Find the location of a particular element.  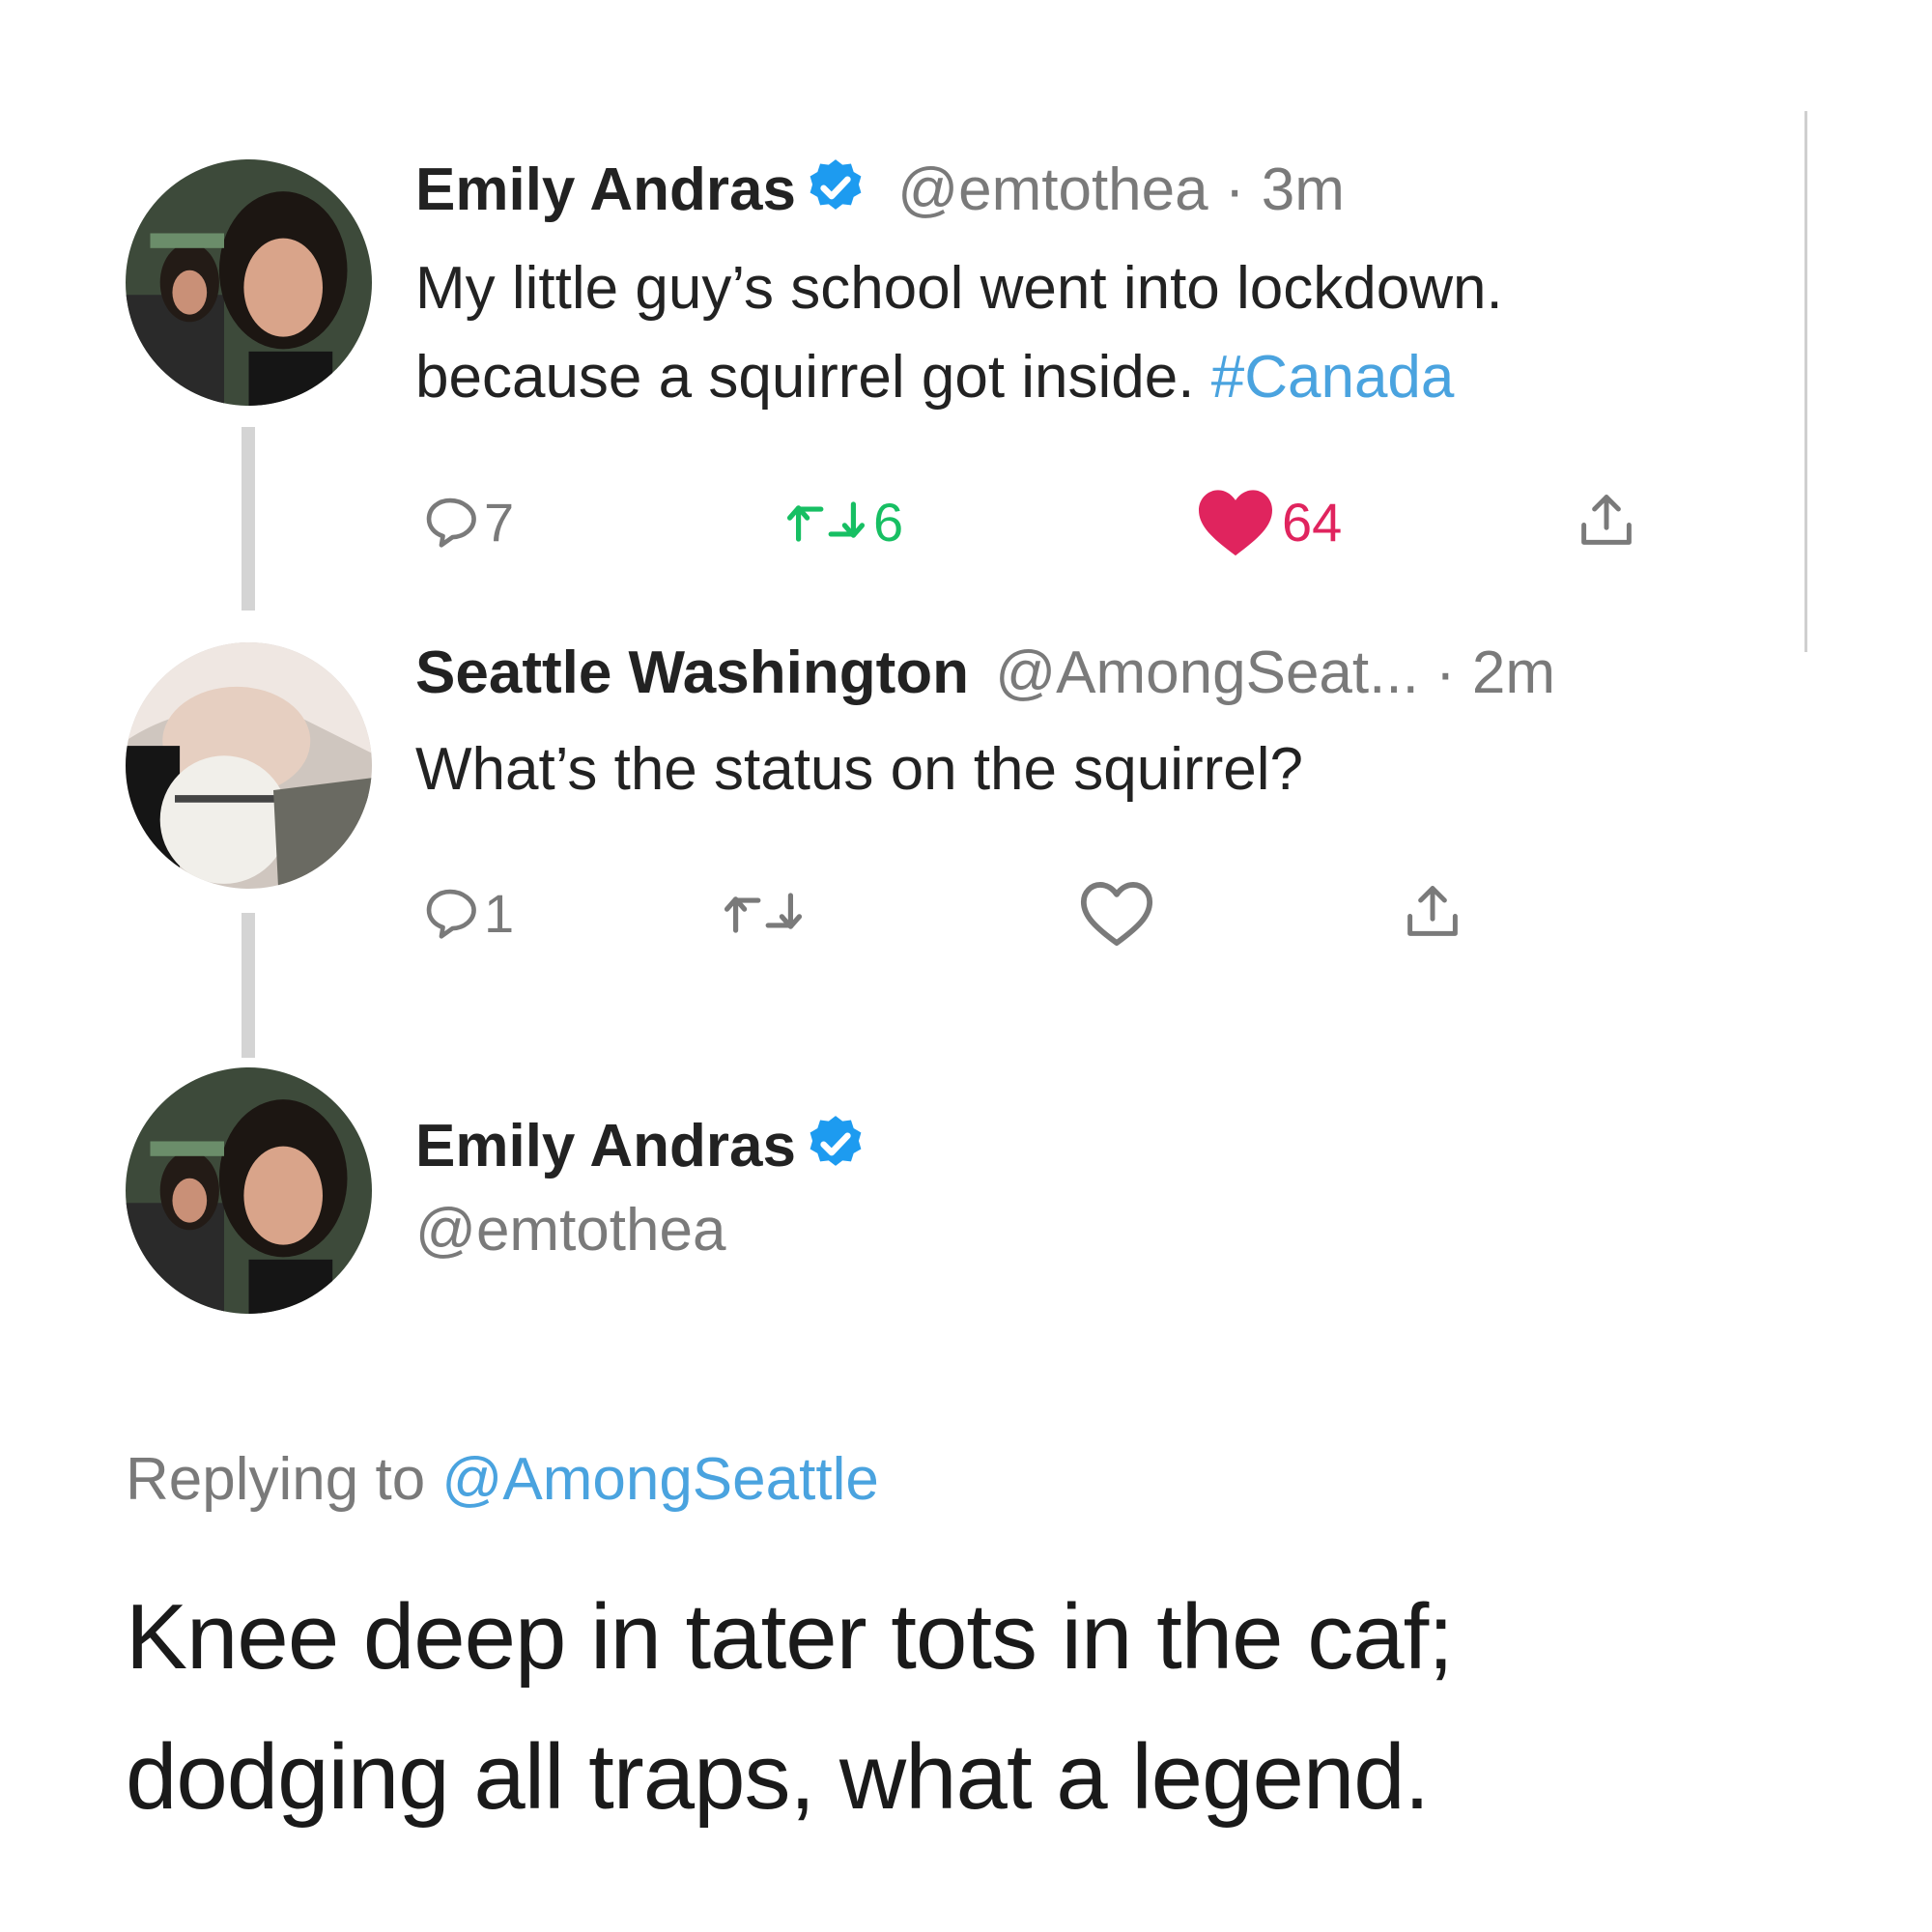

replying-handle-link: @AmongSeattle is located at coordinates (659, 1479).